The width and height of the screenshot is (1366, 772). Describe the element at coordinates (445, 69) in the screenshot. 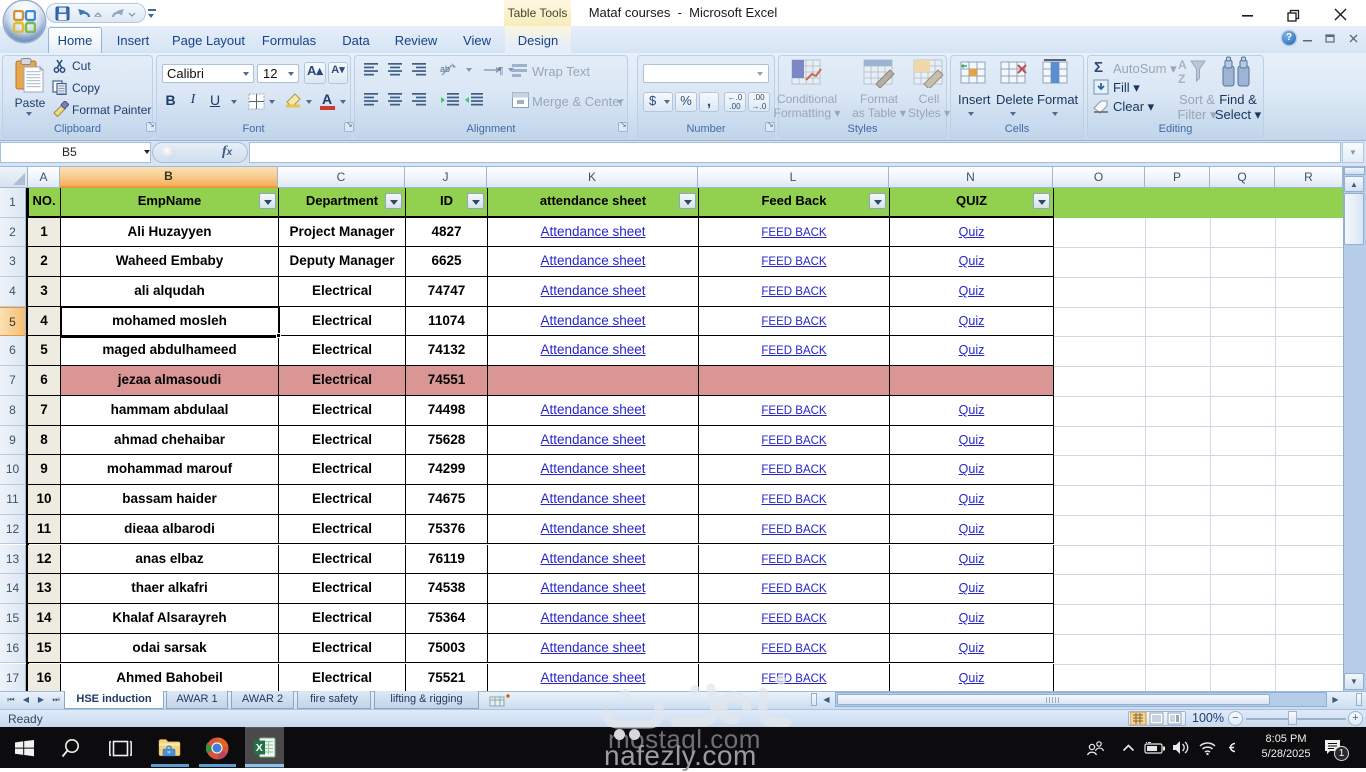

I see `svg-text: ab` at that location.